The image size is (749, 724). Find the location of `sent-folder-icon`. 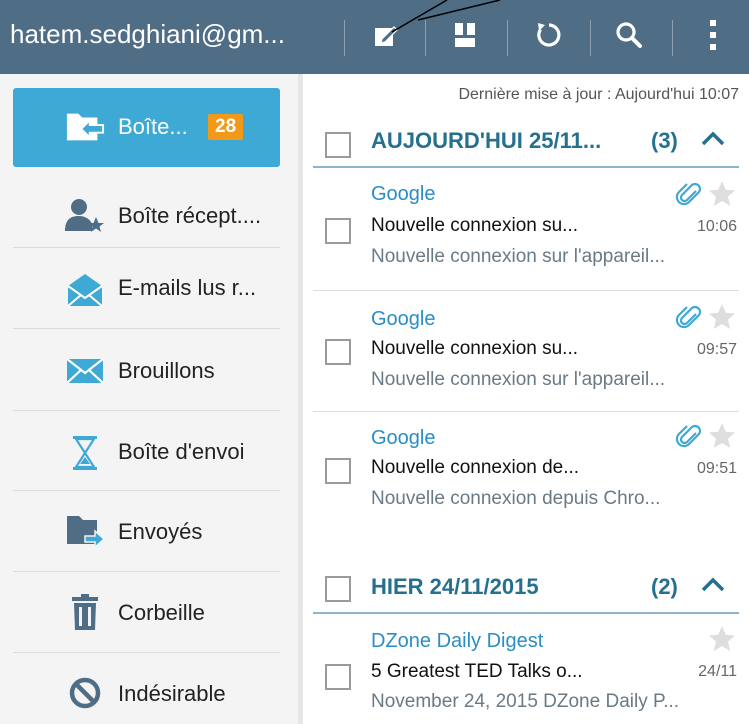

sent-folder-icon is located at coordinates (85, 531).